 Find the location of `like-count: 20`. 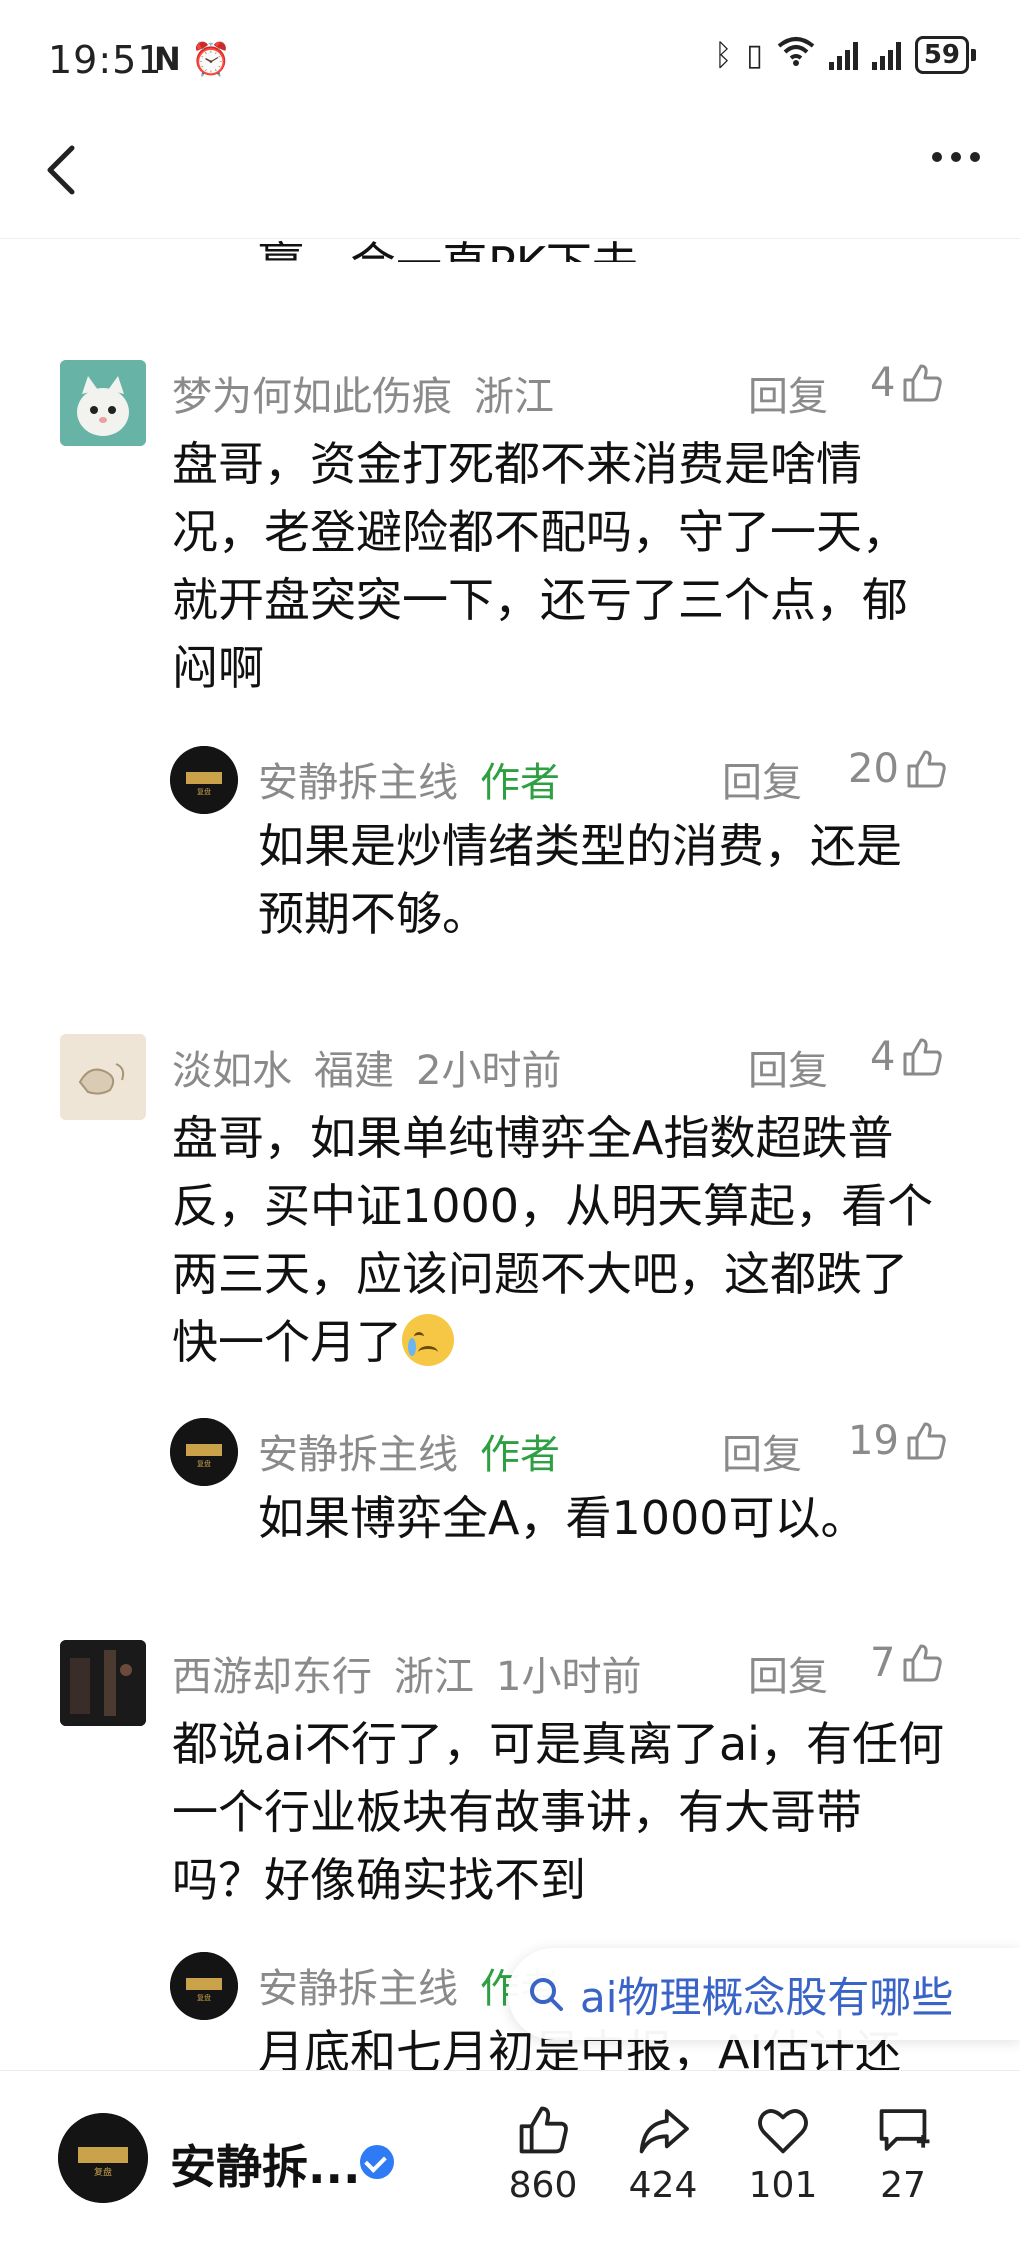

like-count: 20 is located at coordinates (873, 769).